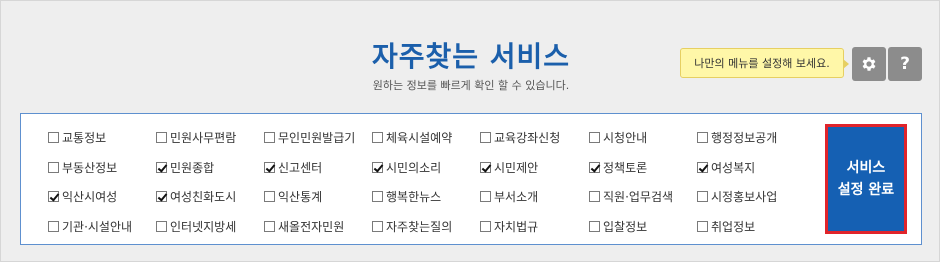 Image resolution: width=940 pixels, height=262 pixels. What do you see at coordinates (192, 167) in the screenshot?
I see `service-option-label: 민원종합` at bounding box center [192, 167].